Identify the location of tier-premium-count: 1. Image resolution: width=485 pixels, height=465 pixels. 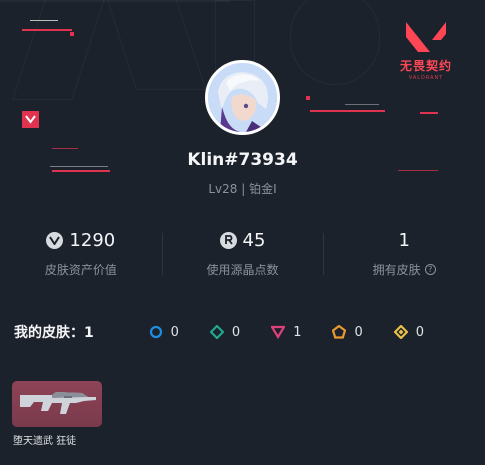
(301, 332).